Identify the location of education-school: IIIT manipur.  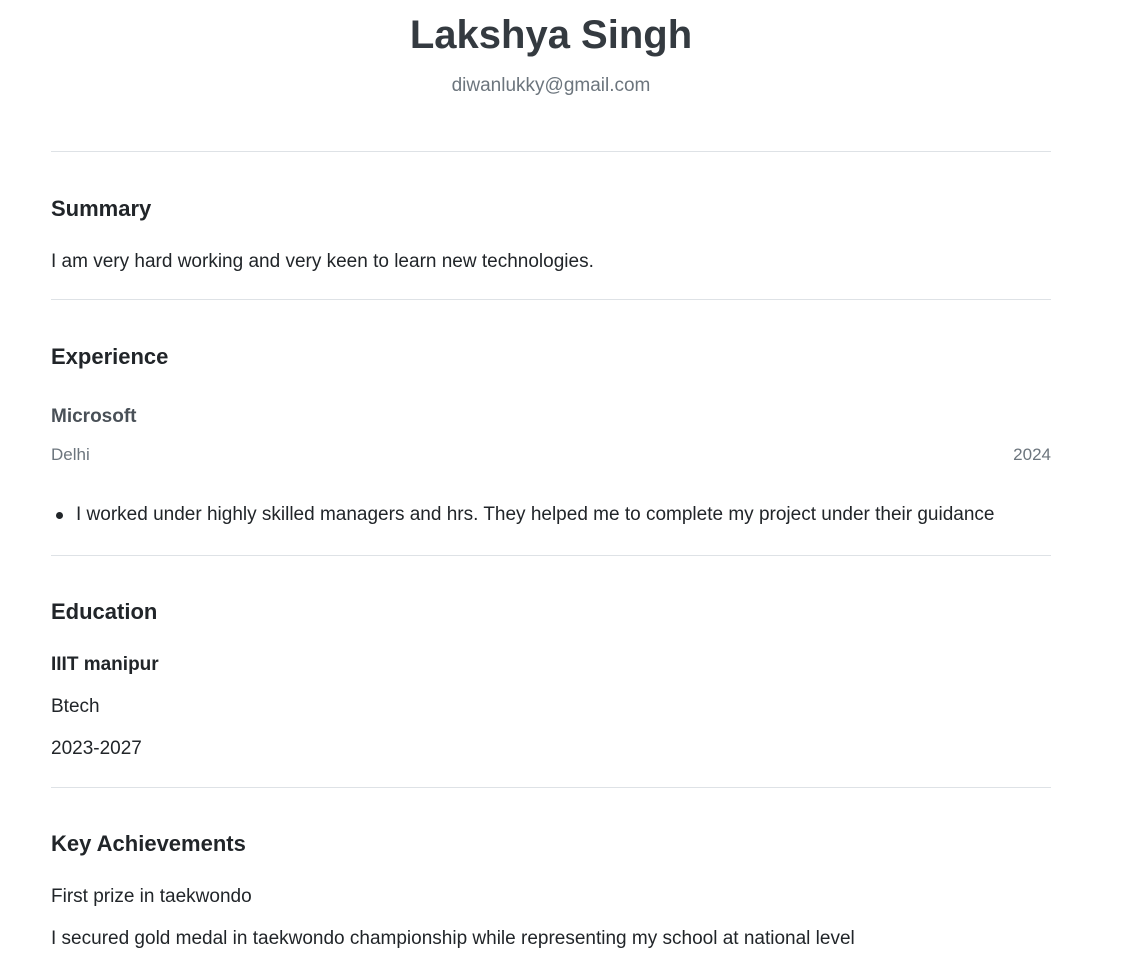
(105, 664).